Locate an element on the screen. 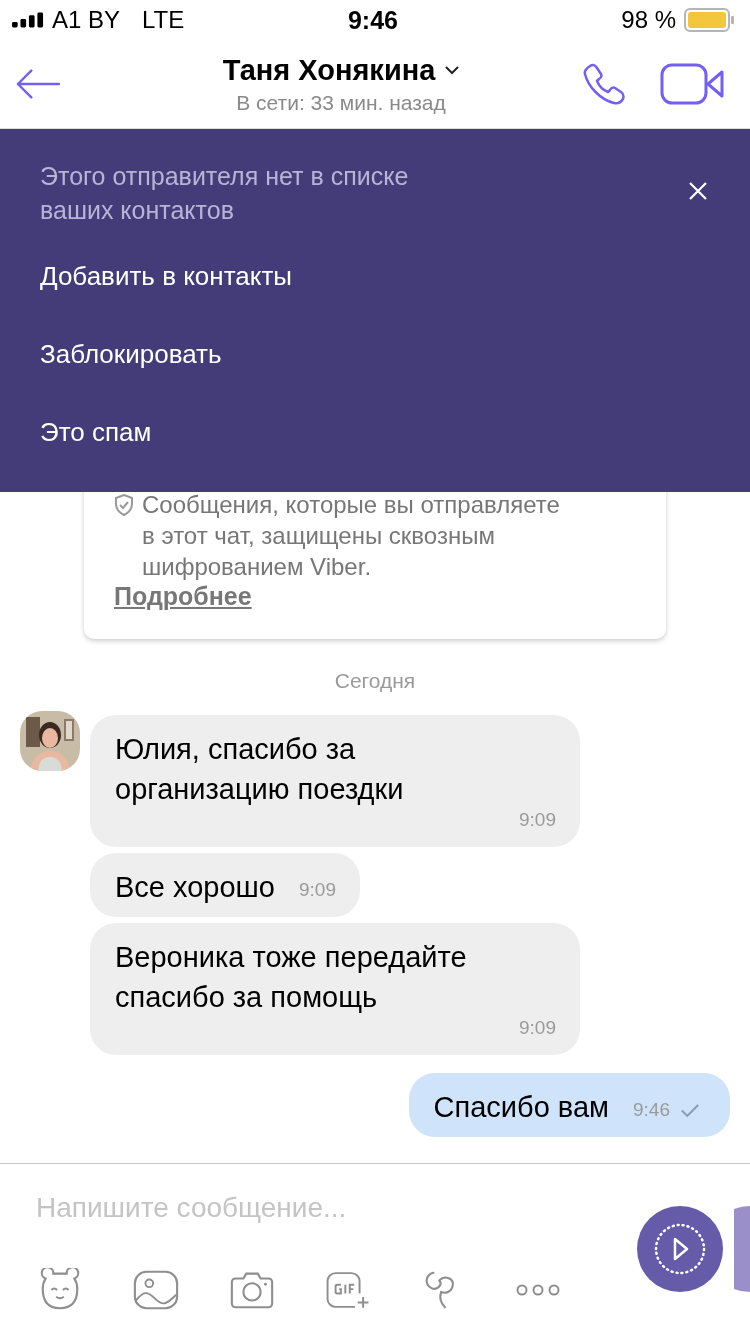 This screenshot has width=750, height=1334. network-type: LTE is located at coordinates (163, 20).